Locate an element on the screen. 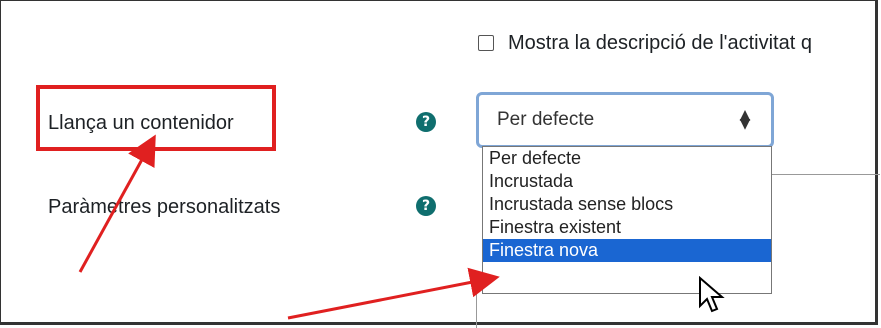  arrow-to-option is located at coordinates (393, 293).